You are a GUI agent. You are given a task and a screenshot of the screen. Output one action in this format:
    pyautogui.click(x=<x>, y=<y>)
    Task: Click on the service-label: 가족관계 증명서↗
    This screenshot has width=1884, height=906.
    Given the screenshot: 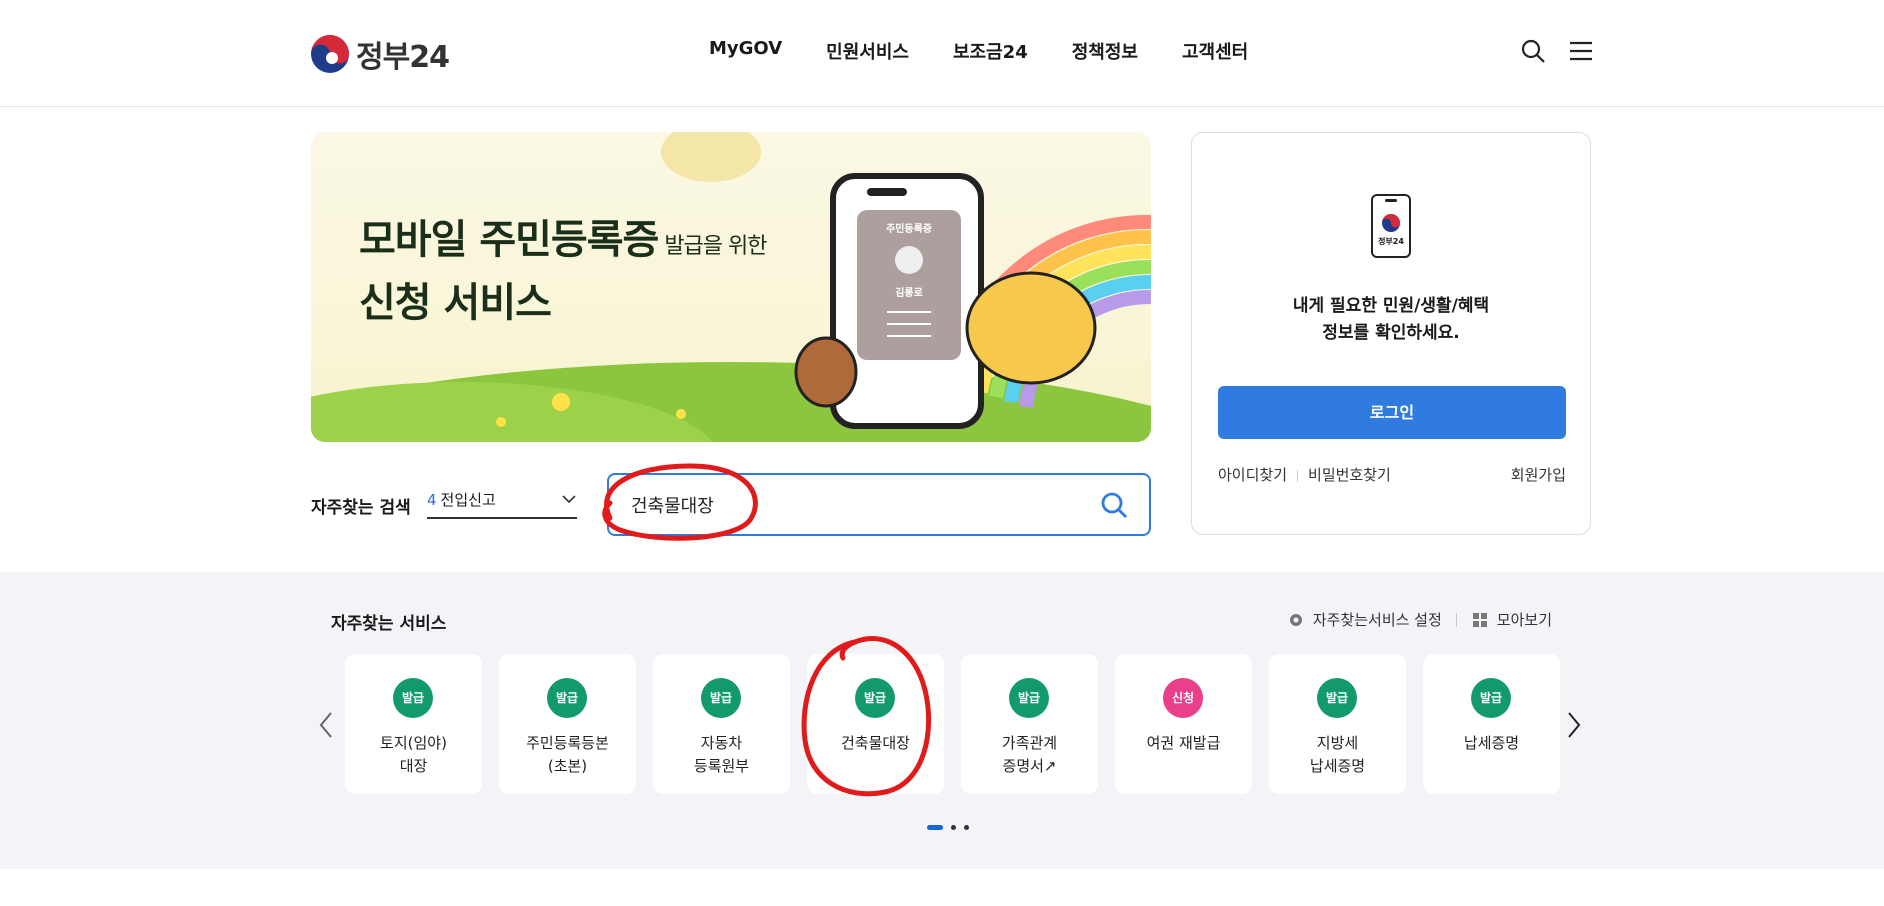 What is the action you would take?
    pyautogui.click(x=1029, y=754)
    